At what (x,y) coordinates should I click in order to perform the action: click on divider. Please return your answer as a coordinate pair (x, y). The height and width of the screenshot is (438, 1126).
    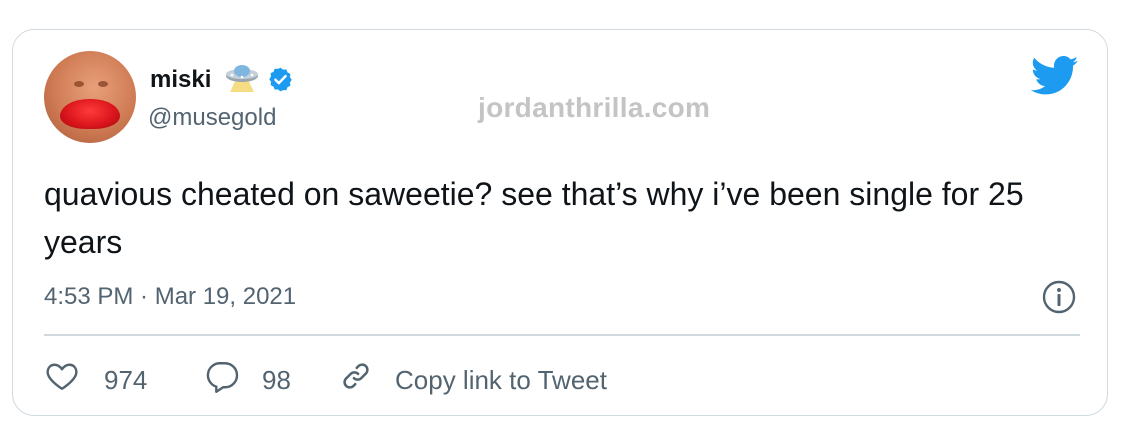
    Looking at the image, I should click on (562, 335).